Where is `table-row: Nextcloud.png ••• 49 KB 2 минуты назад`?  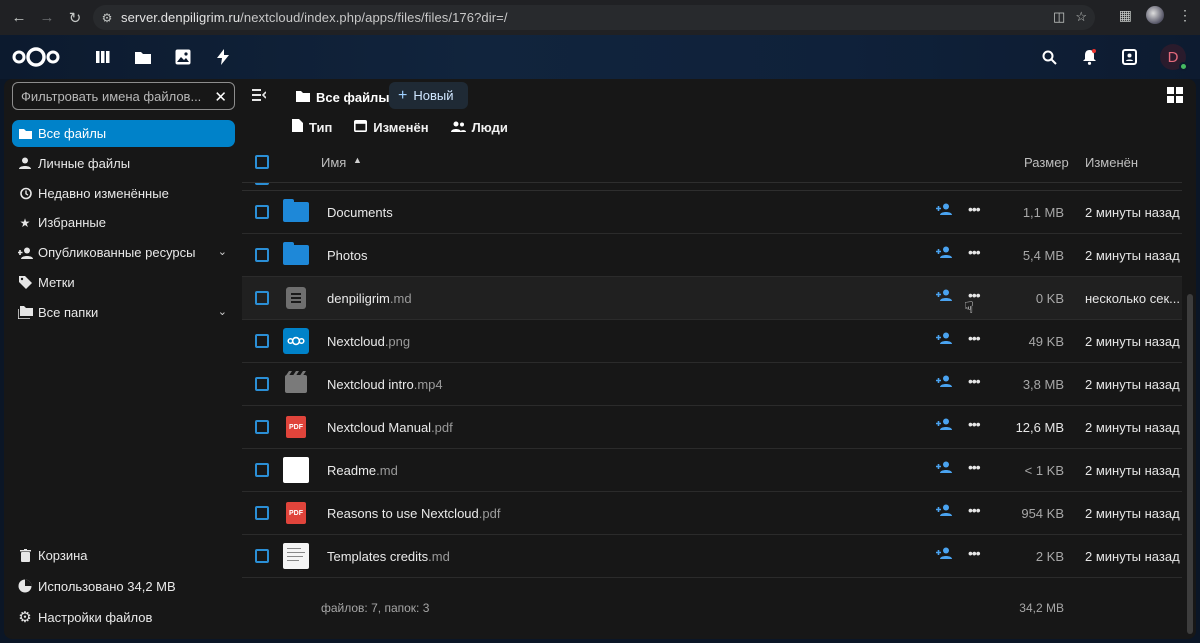 table-row: Nextcloud.png ••• 49 KB 2 минуты назад is located at coordinates (712, 341).